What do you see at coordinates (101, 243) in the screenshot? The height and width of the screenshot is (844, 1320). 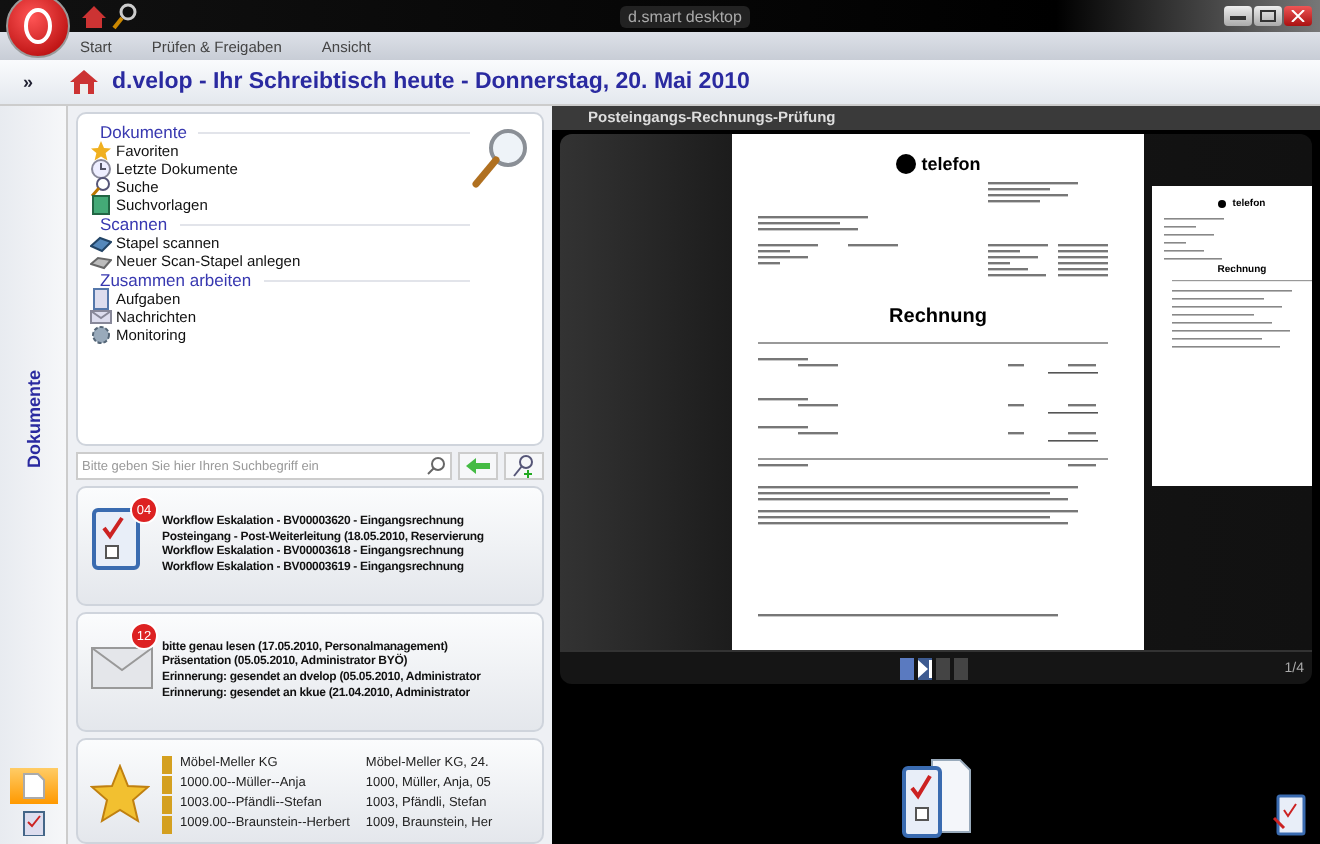 I see `scanner-icon` at bounding box center [101, 243].